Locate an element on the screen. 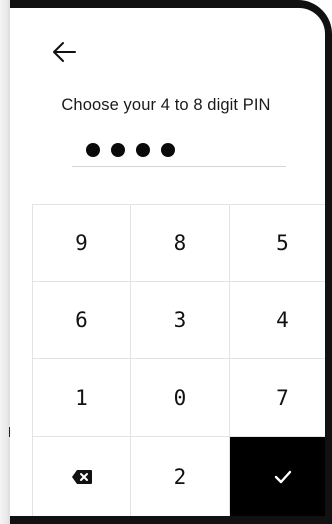  key-row3-col2: 0 is located at coordinates (180, 398).